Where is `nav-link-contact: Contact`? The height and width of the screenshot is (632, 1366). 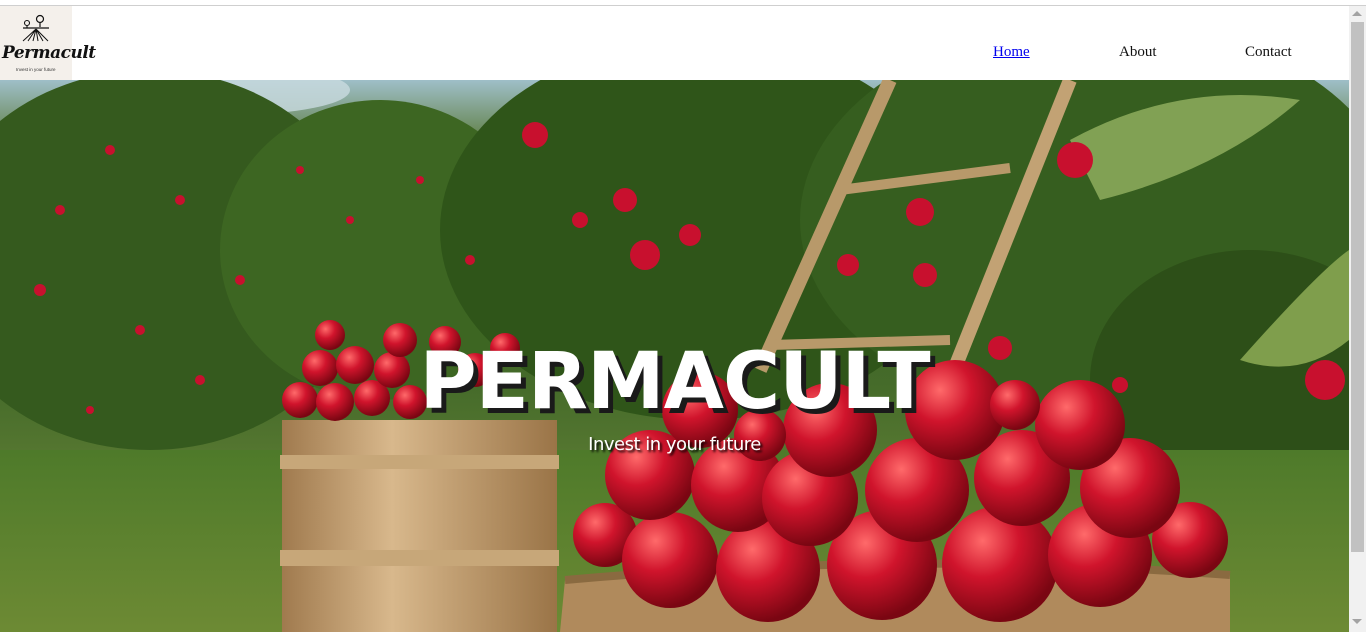
nav-link-contact: Contact is located at coordinates (1268, 52).